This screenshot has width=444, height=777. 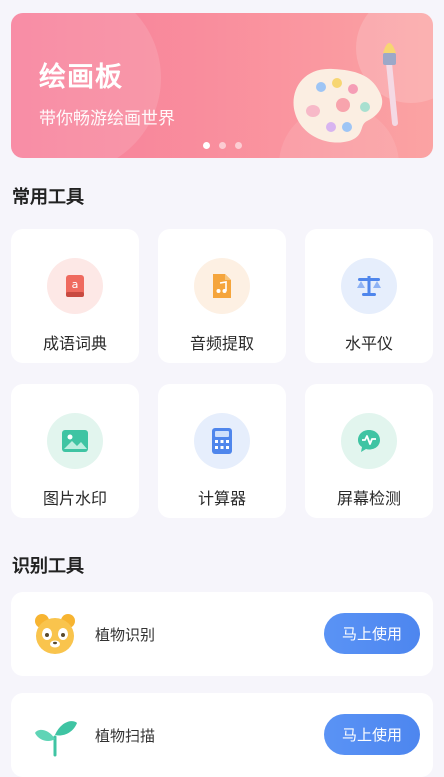 What do you see at coordinates (75, 441) in the screenshot?
I see `image-icon` at bounding box center [75, 441].